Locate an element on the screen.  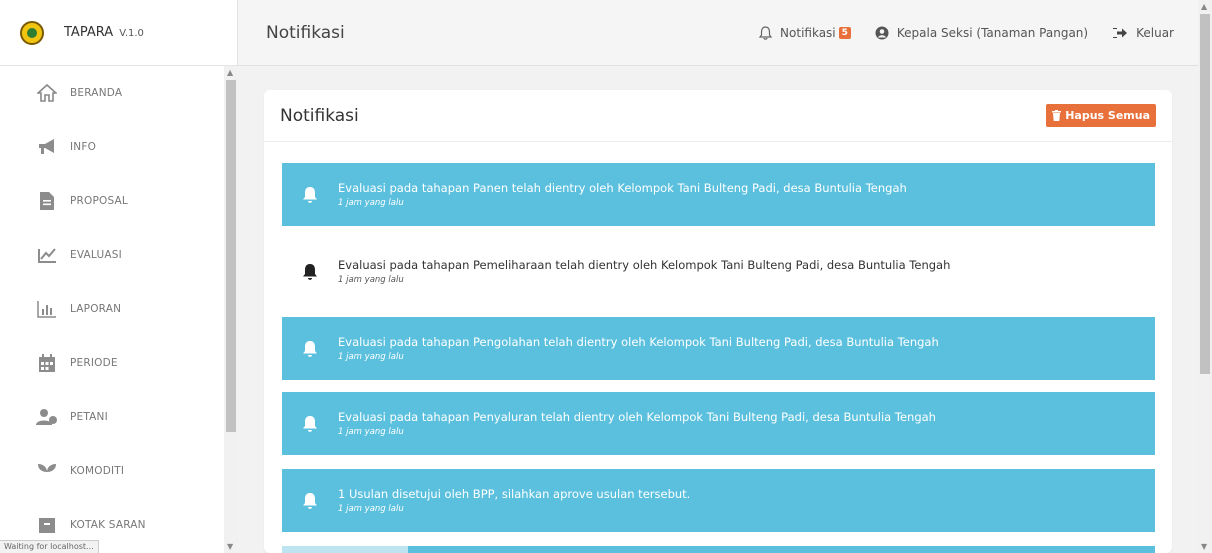
sidebar-item-label: INFO is located at coordinates (83, 147).